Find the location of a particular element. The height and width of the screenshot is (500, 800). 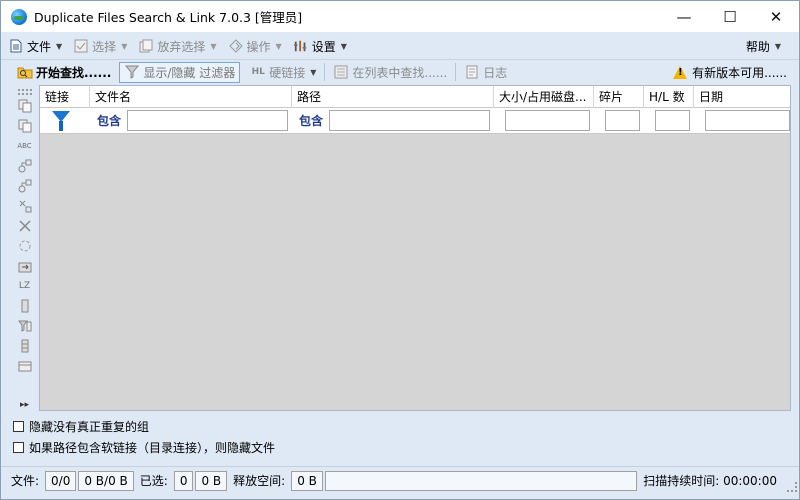

menu-actions-label: 操作 is located at coordinates (258, 46).